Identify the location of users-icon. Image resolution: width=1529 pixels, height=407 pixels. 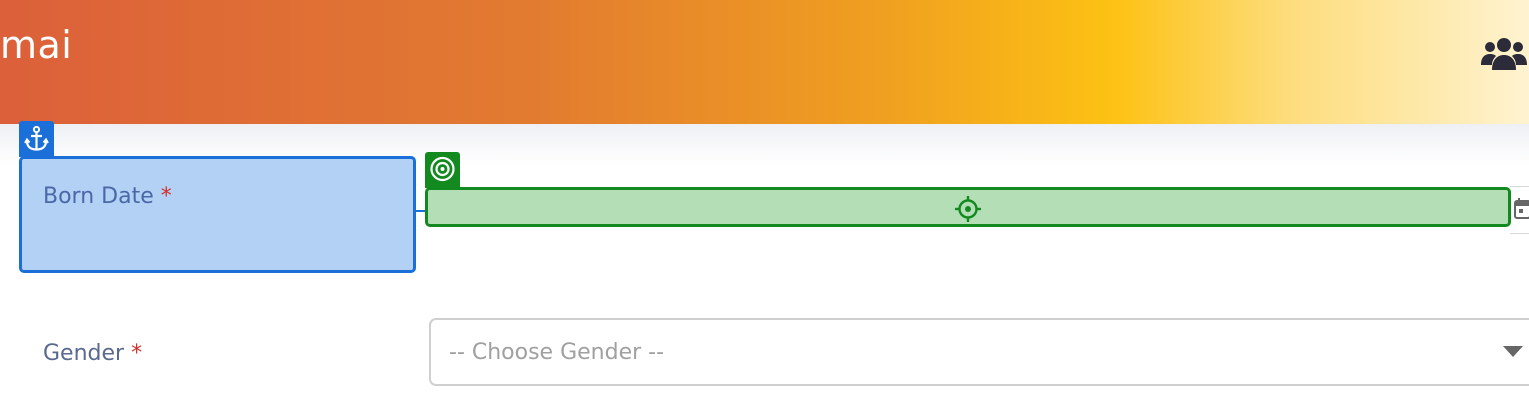
(1504, 54).